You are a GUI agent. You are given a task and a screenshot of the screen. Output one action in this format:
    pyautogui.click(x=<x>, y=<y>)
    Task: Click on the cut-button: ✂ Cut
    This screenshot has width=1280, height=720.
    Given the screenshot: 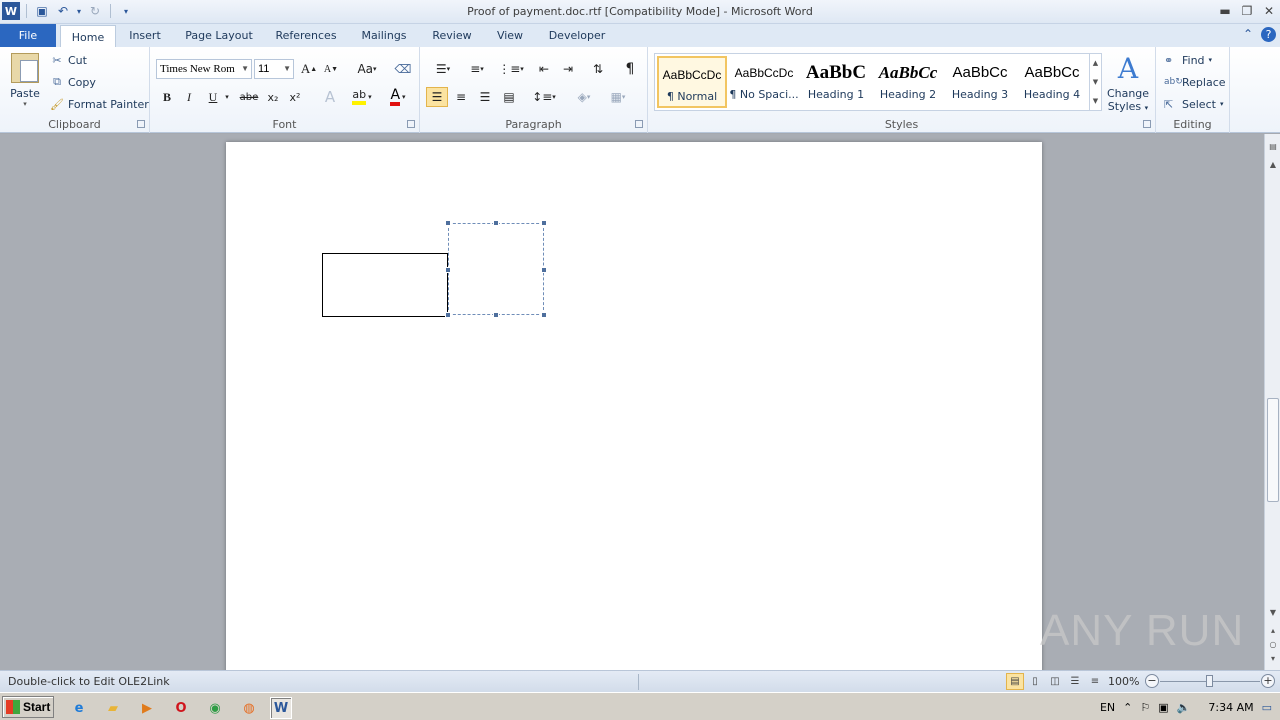 What is the action you would take?
    pyautogui.click(x=68, y=60)
    